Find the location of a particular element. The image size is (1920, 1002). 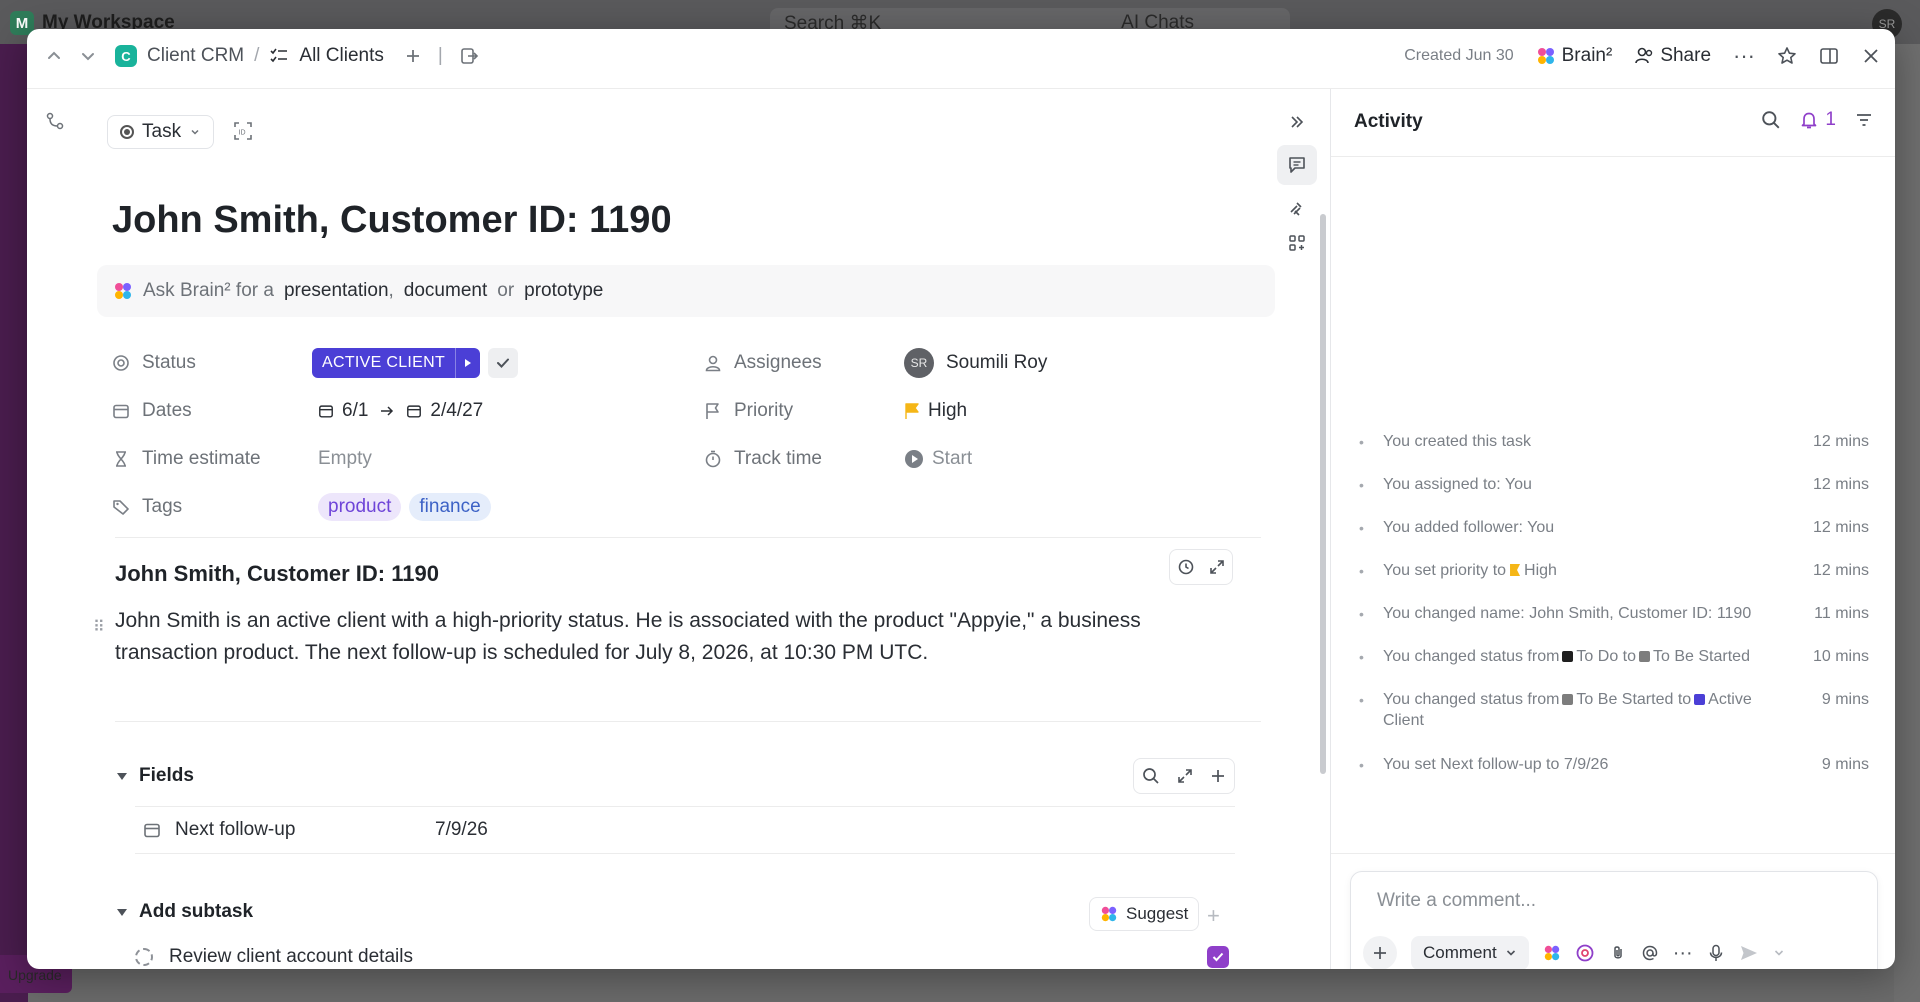

brain-option-presentation: presentation, is located at coordinates (339, 291).